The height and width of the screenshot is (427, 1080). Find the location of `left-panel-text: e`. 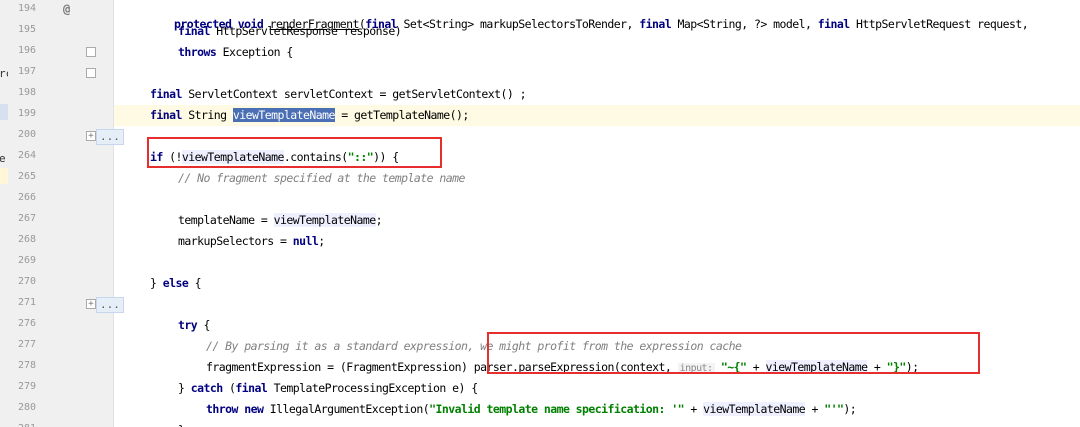

left-panel-text: e is located at coordinates (3, 158).